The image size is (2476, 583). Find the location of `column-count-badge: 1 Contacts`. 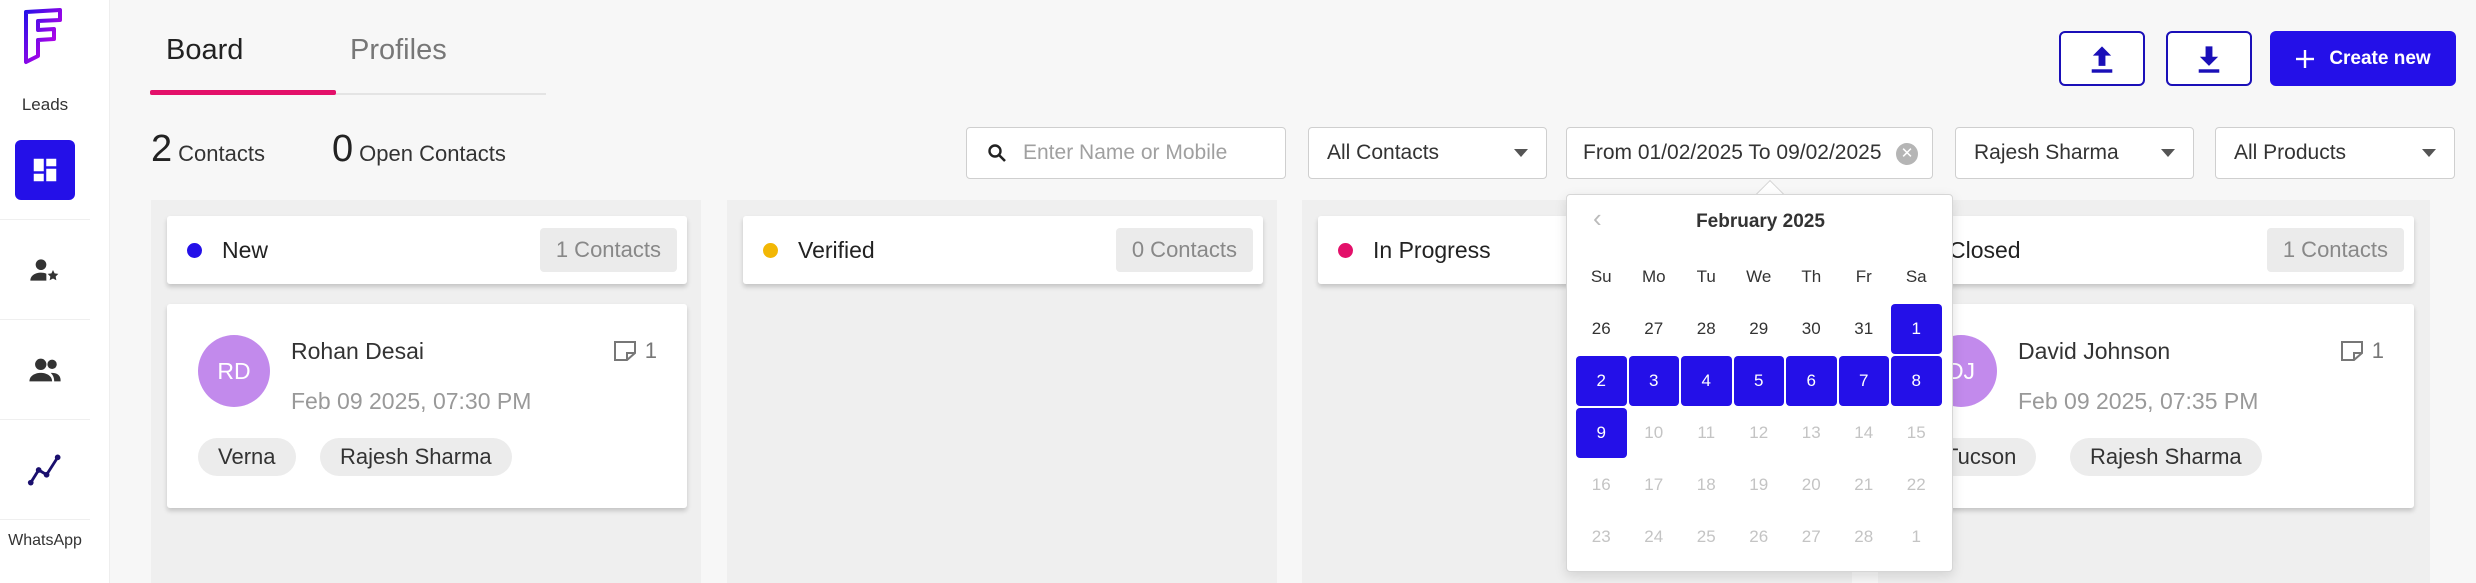

column-count-badge: 1 Contacts is located at coordinates (608, 250).